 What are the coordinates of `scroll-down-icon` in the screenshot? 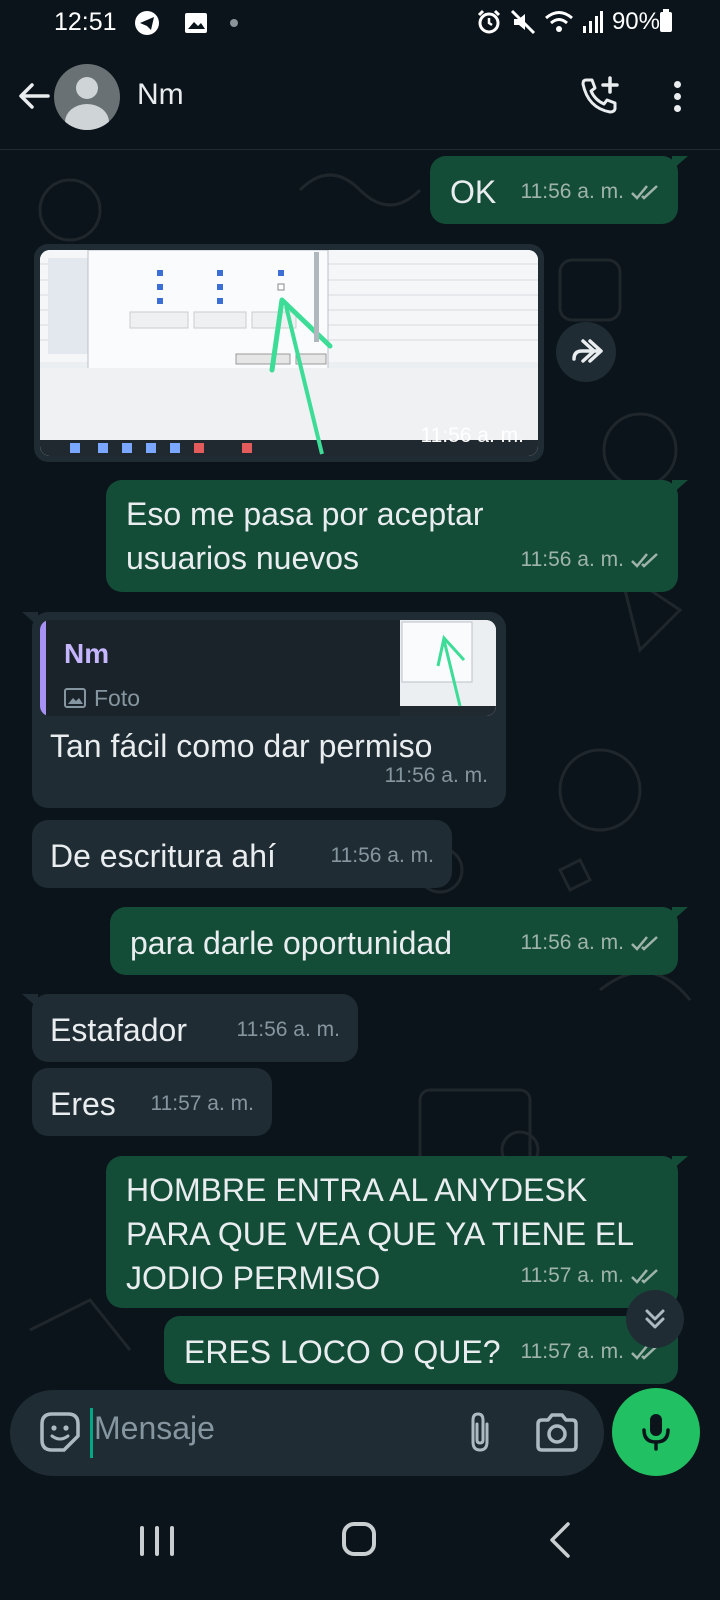 It's located at (655, 1319).